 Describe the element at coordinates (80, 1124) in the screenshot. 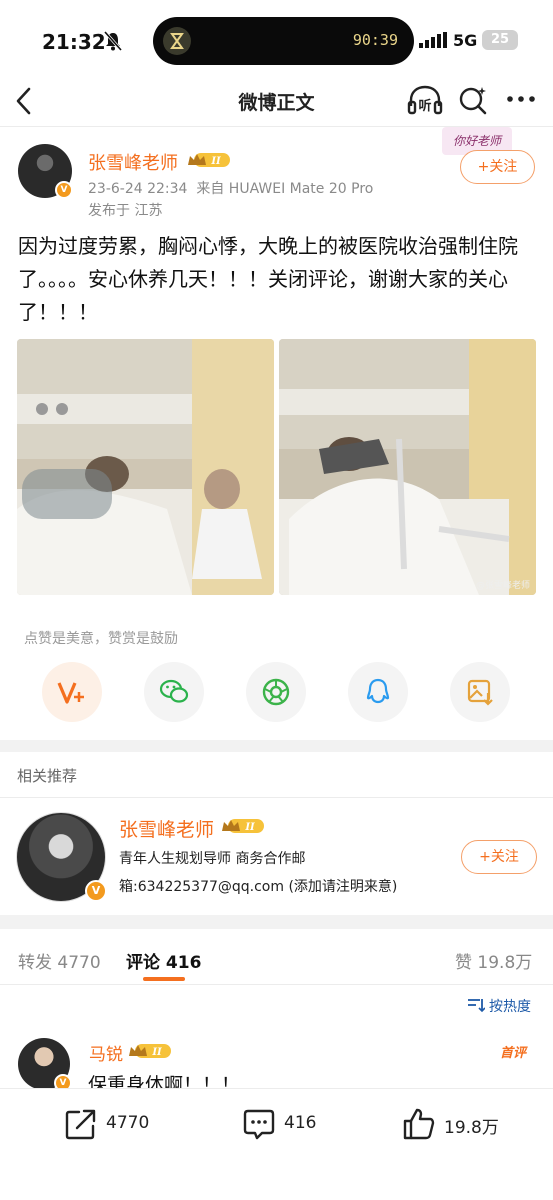

I see `repost-icon` at that location.